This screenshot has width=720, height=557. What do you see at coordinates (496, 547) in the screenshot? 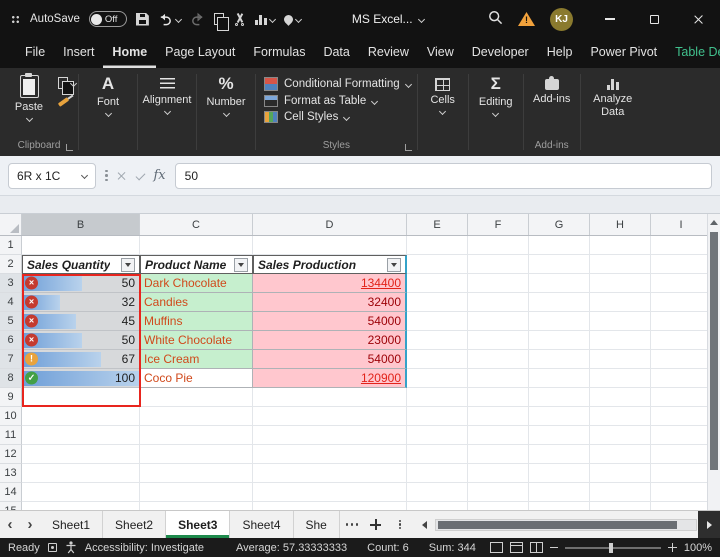
I see `normal-view-button` at bounding box center [496, 547].